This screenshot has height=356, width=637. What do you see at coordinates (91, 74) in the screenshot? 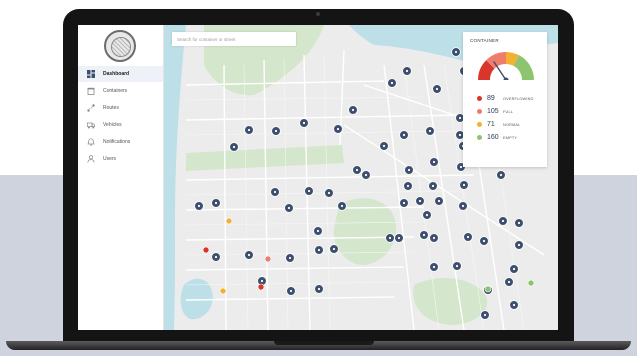
I see `dashboard-icon` at bounding box center [91, 74].